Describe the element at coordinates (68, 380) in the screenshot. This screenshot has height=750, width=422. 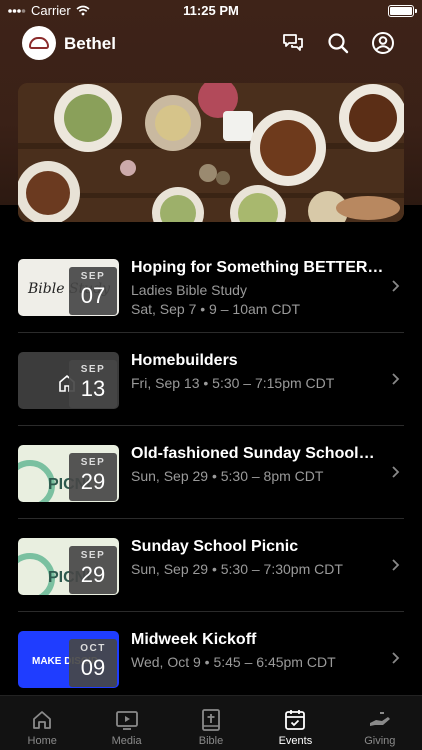
I see `event-thumbnail: SEP 13` at that location.